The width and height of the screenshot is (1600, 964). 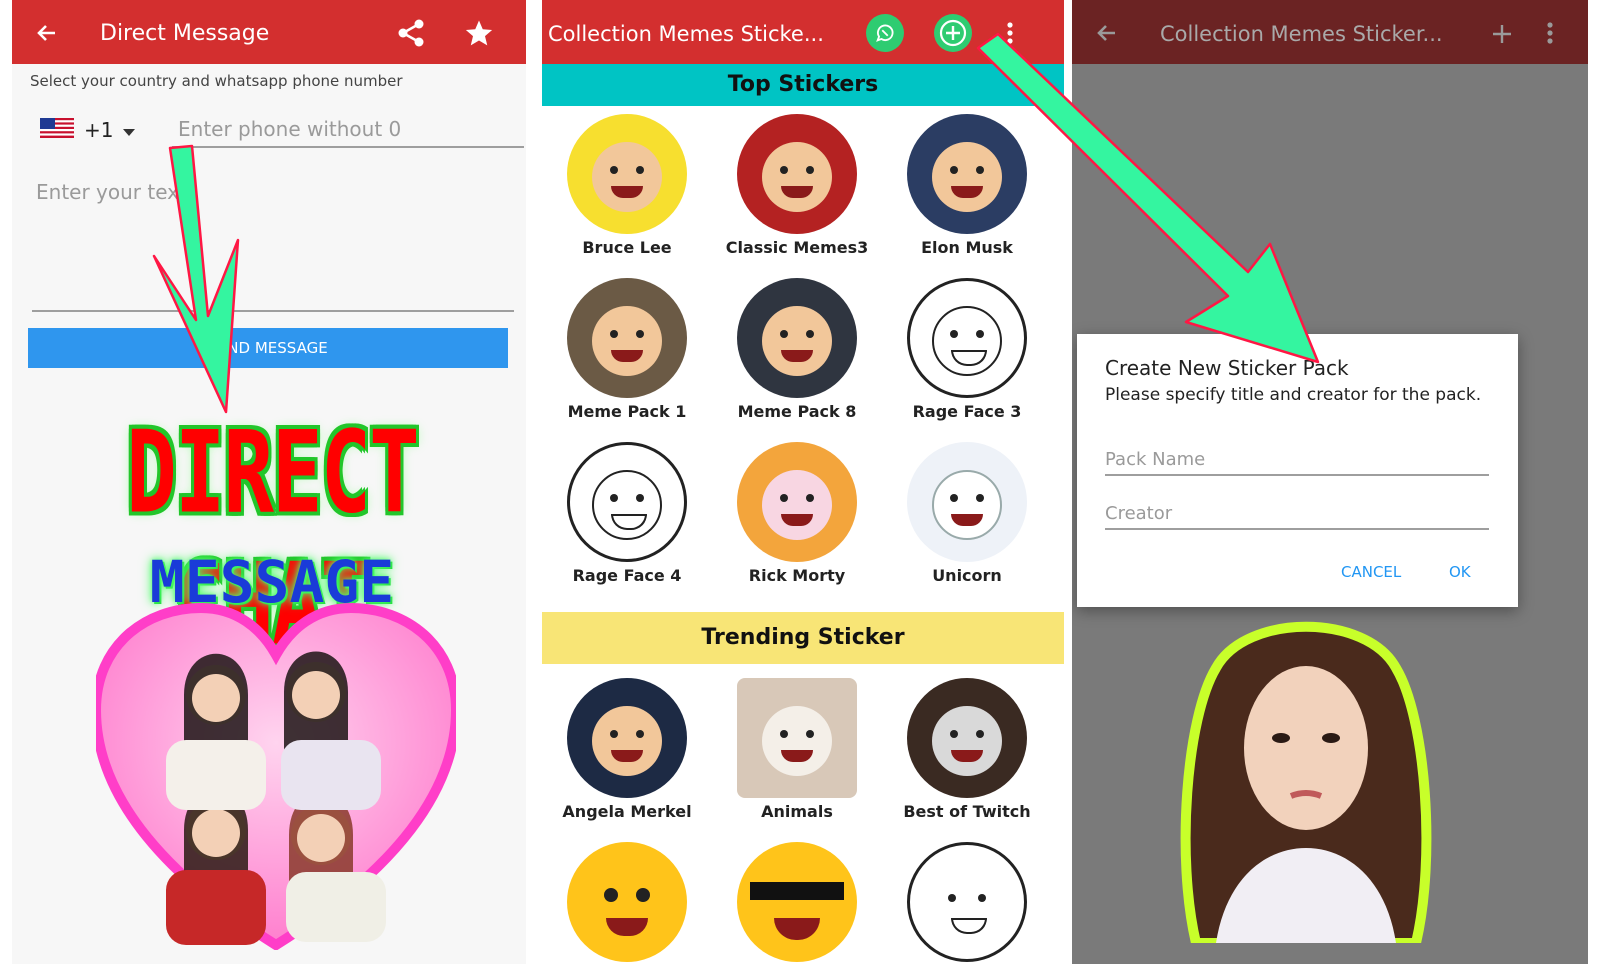 What do you see at coordinates (627, 190) in the screenshot?
I see `sticker-pack-tile: Bruce Lee` at bounding box center [627, 190].